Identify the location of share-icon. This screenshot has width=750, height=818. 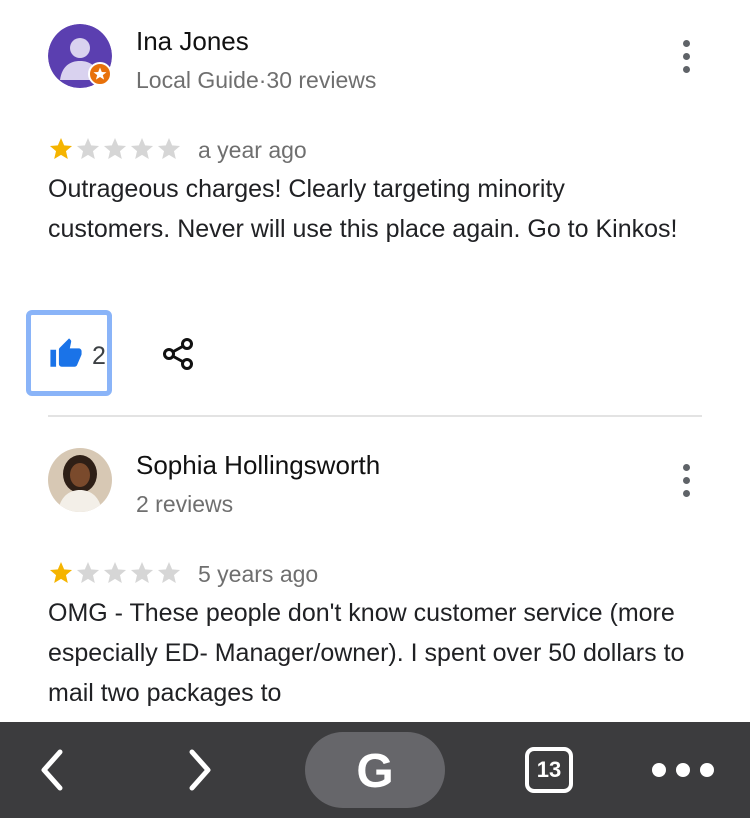
(178, 354).